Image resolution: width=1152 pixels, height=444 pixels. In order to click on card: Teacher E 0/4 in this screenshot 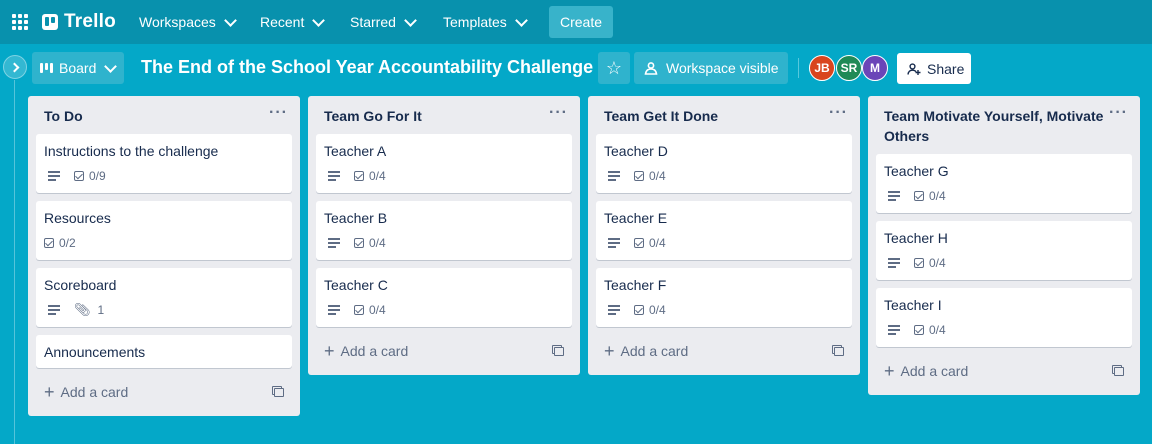, I will do `click(724, 230)`.